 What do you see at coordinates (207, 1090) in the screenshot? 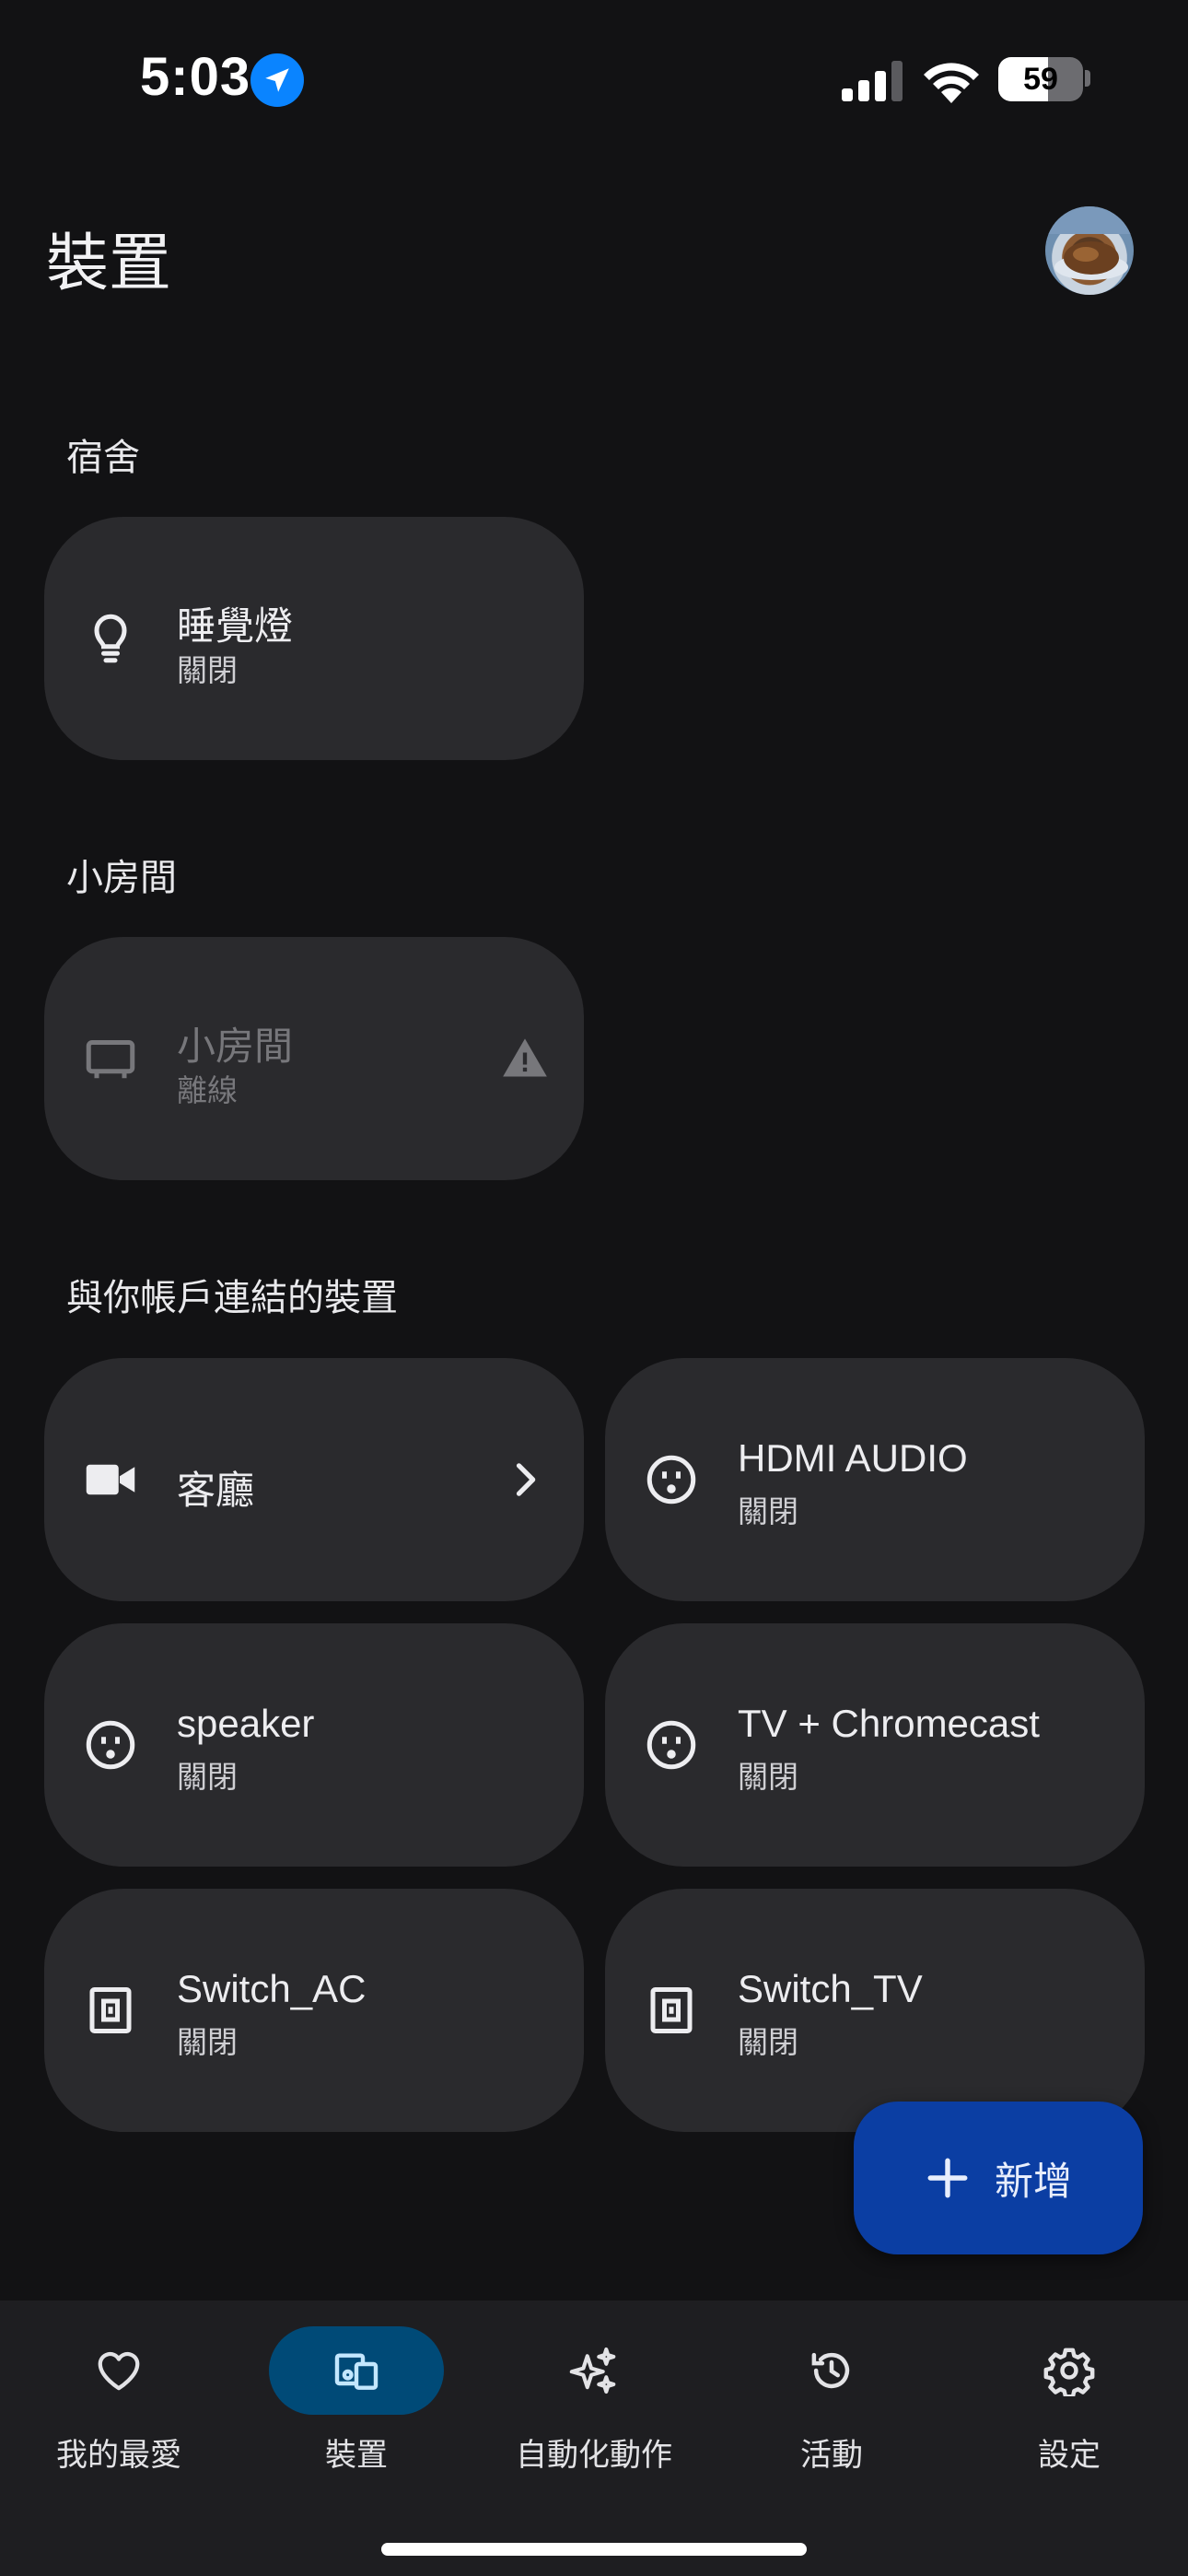
I see `device-status: 離線` at bounding box center [207, 1090].